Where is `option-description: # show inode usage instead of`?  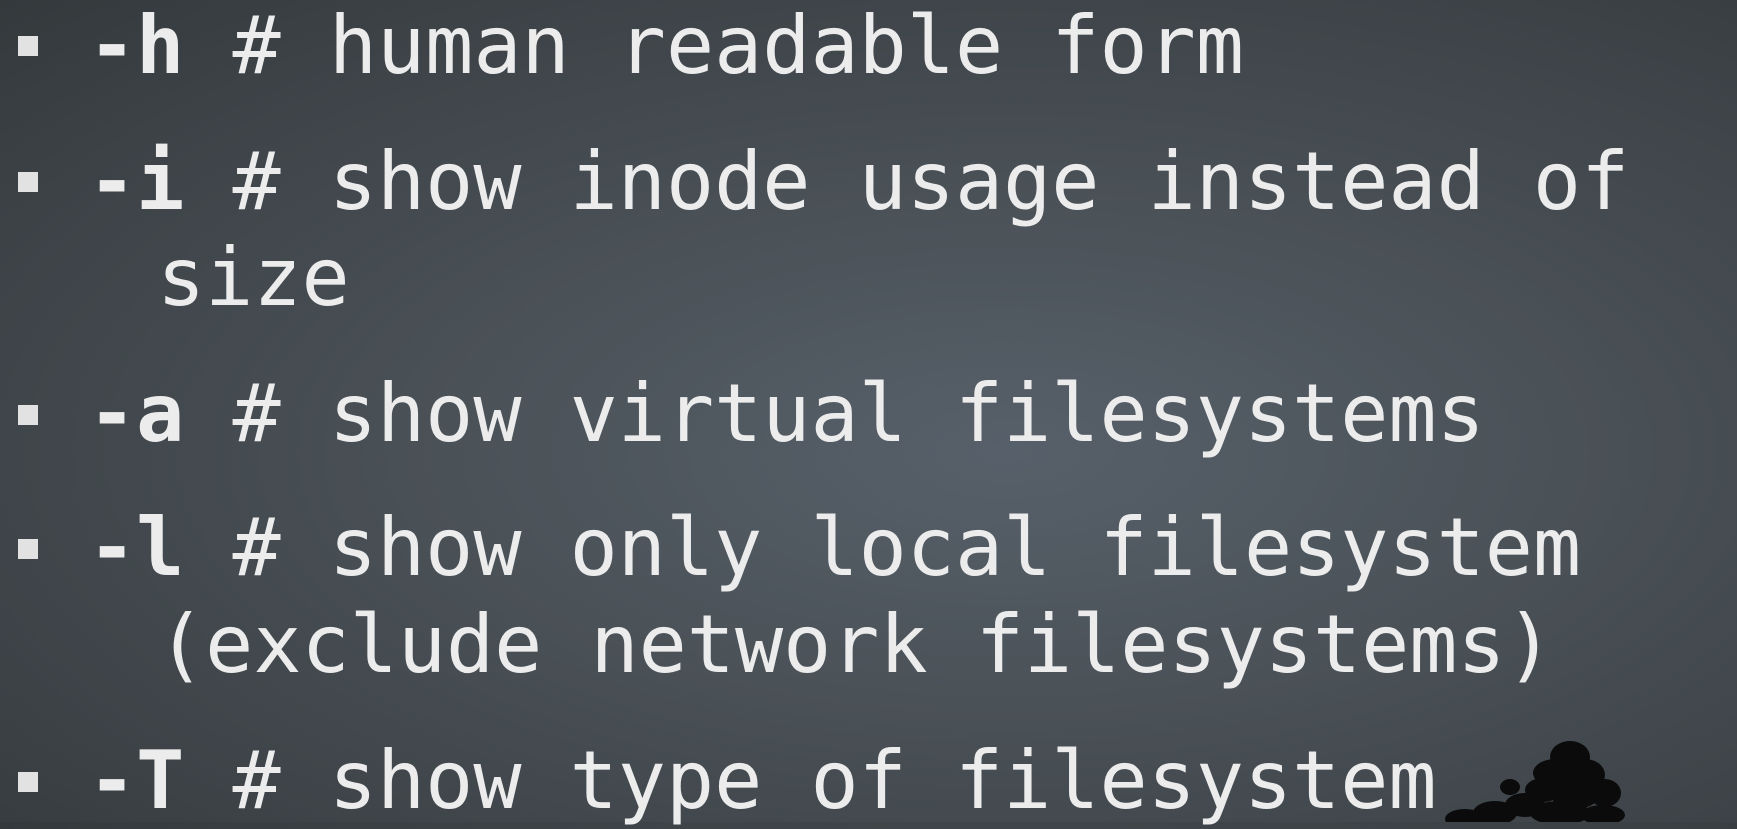 option-description: # show inode usage instead of is located at coordinates (907, 181).